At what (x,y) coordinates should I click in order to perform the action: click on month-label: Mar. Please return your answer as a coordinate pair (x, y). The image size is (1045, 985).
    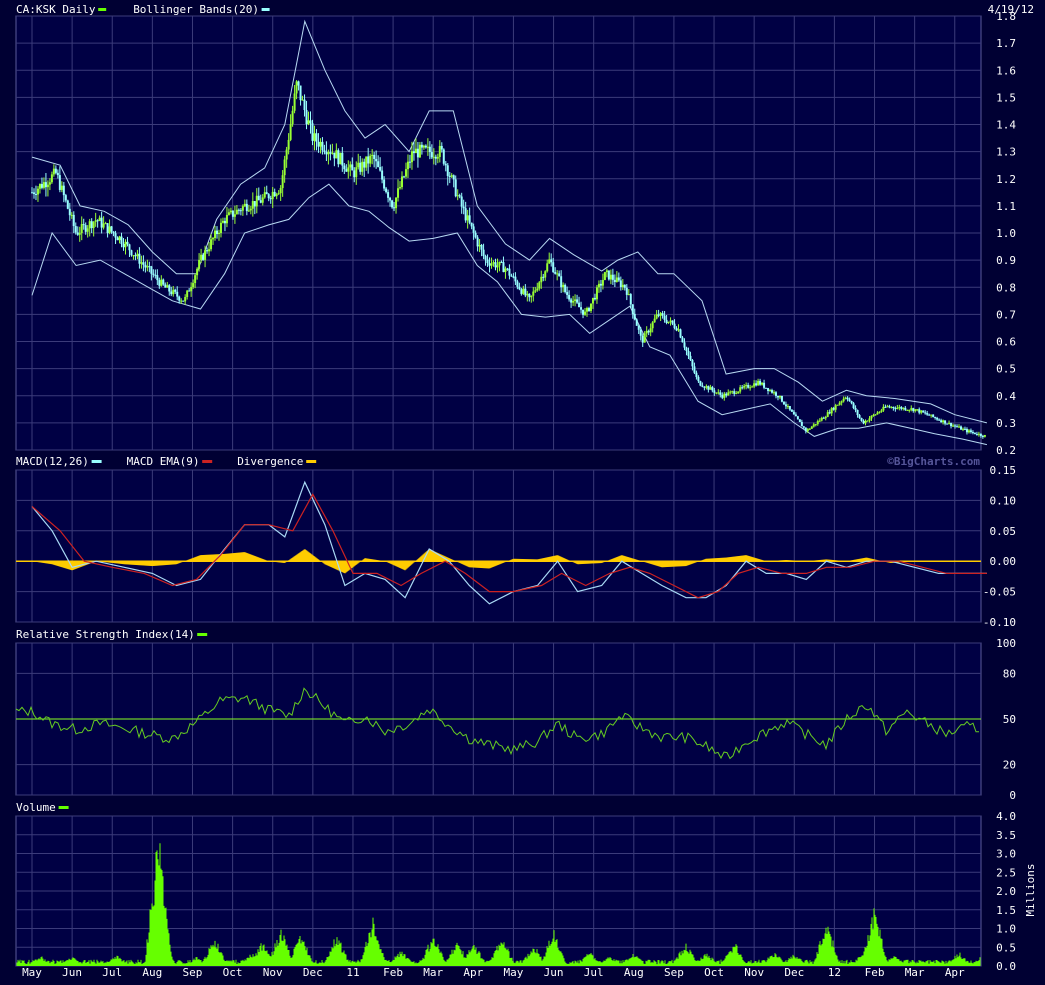
    Looking at the image, I should click on (433, 972).